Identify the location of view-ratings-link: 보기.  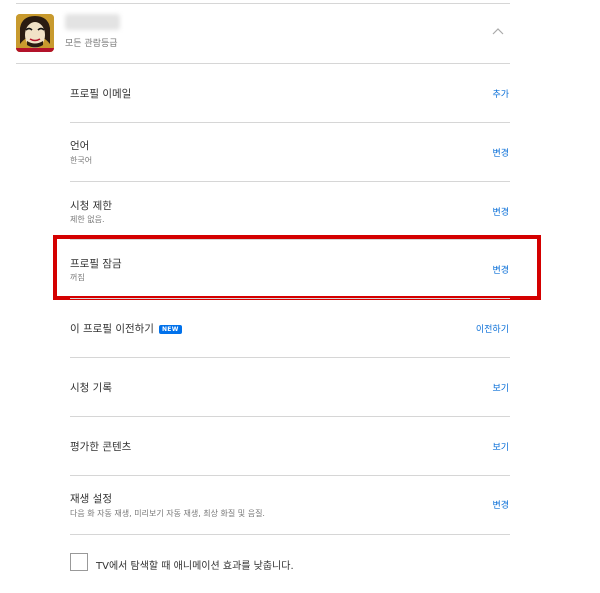
(500, 446).